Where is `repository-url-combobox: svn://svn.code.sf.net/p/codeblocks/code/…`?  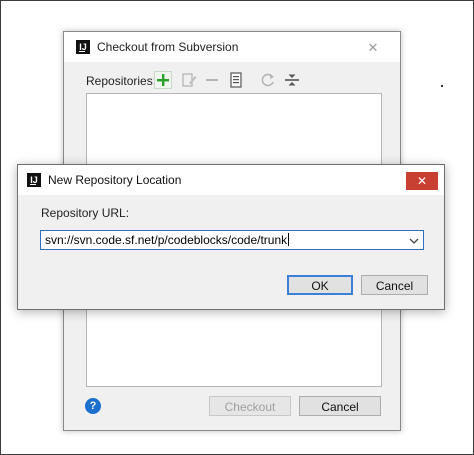 repository-url-combobox: svn://svn.code.sf.net/p/codeblocks/code/… is located at coordinates (232, 240).